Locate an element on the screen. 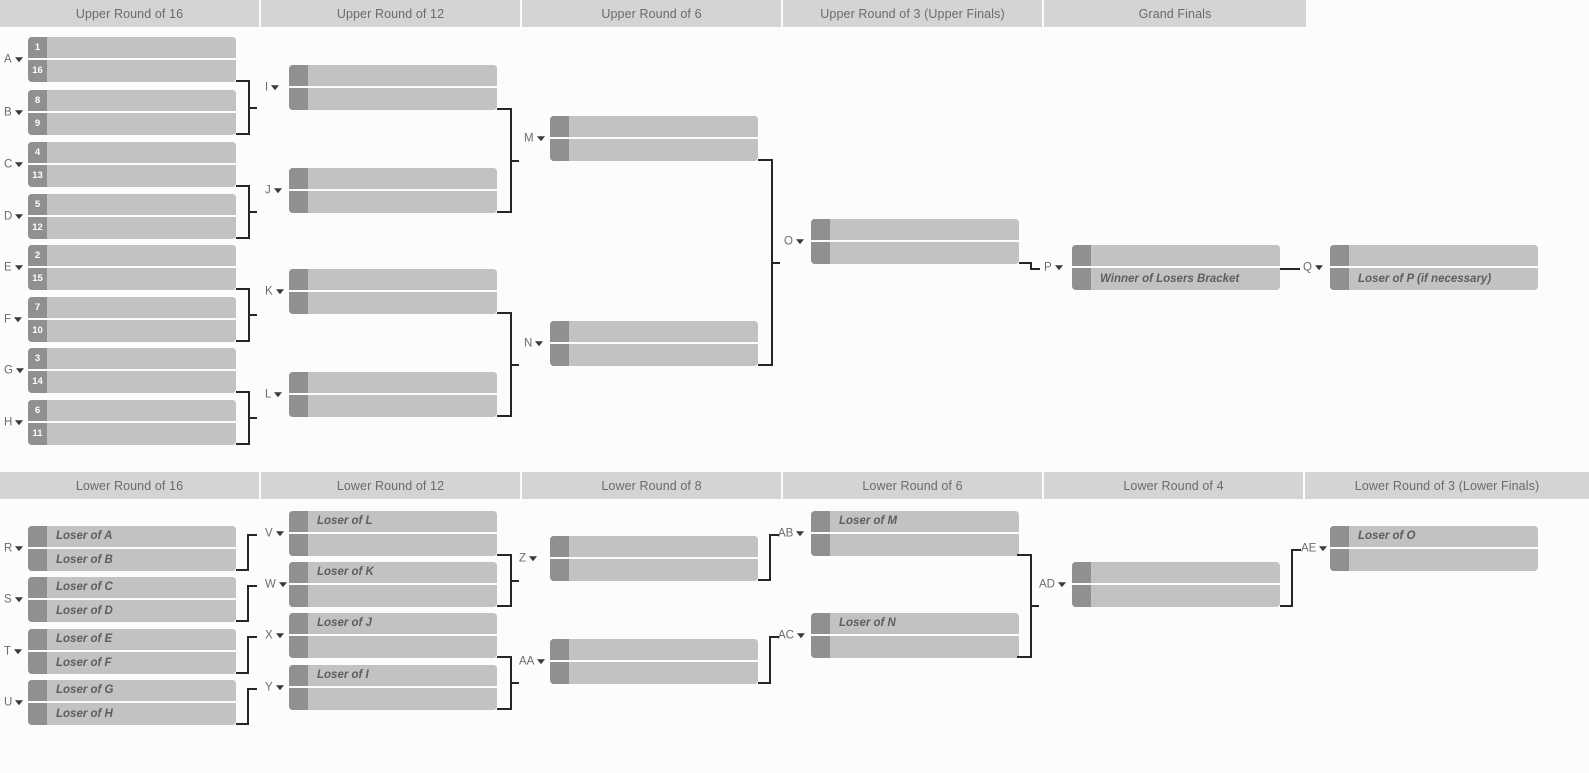  match-b: 89 is located at coordinates (132, 112).